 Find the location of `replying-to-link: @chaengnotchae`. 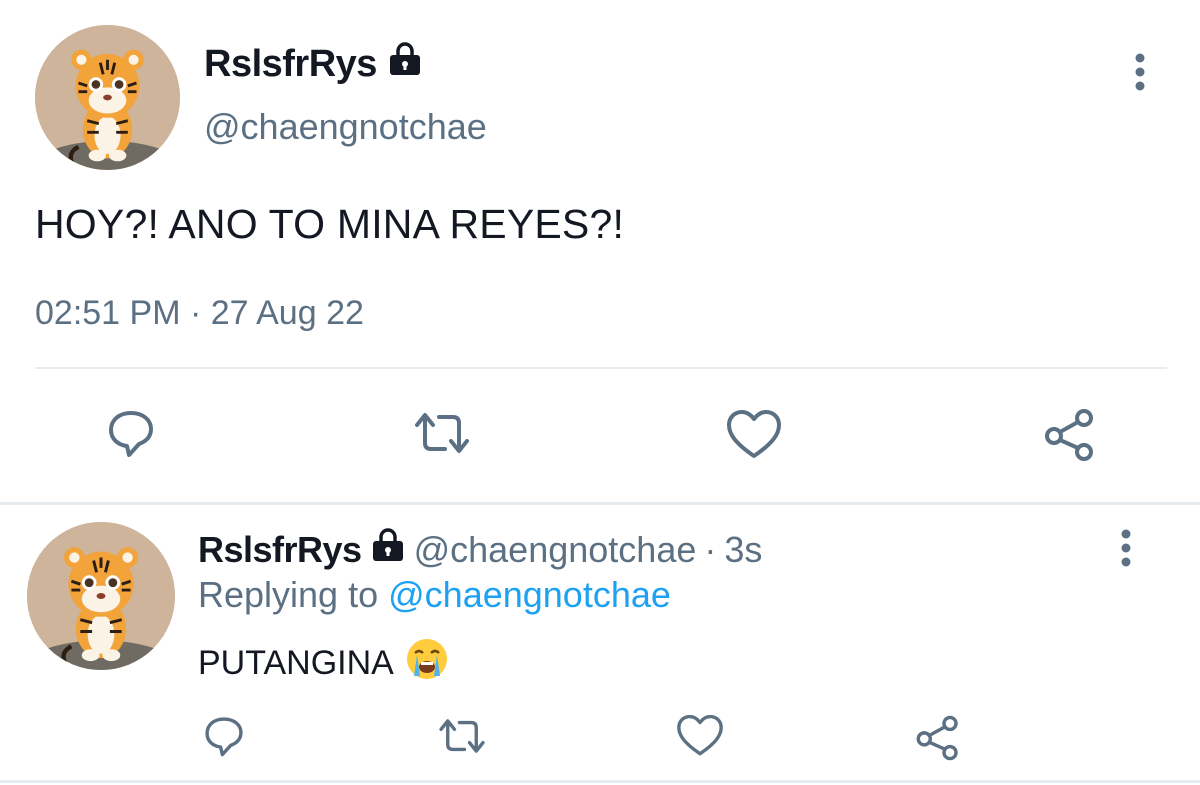

replying-to-link: @chaengnotchae is located at coordinates (529, 594).